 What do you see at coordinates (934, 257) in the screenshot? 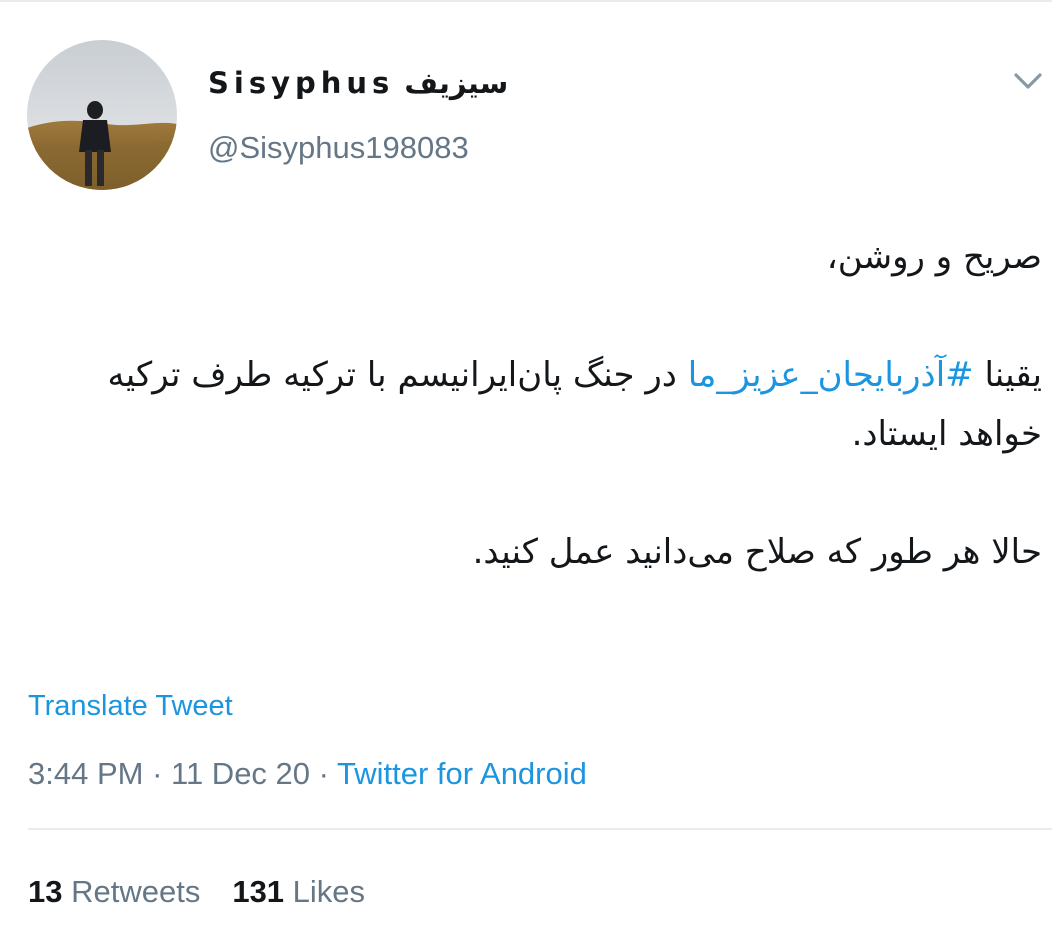
I see `tweet-line-1: صریح و روشن،` at bounding box center [934, 257].